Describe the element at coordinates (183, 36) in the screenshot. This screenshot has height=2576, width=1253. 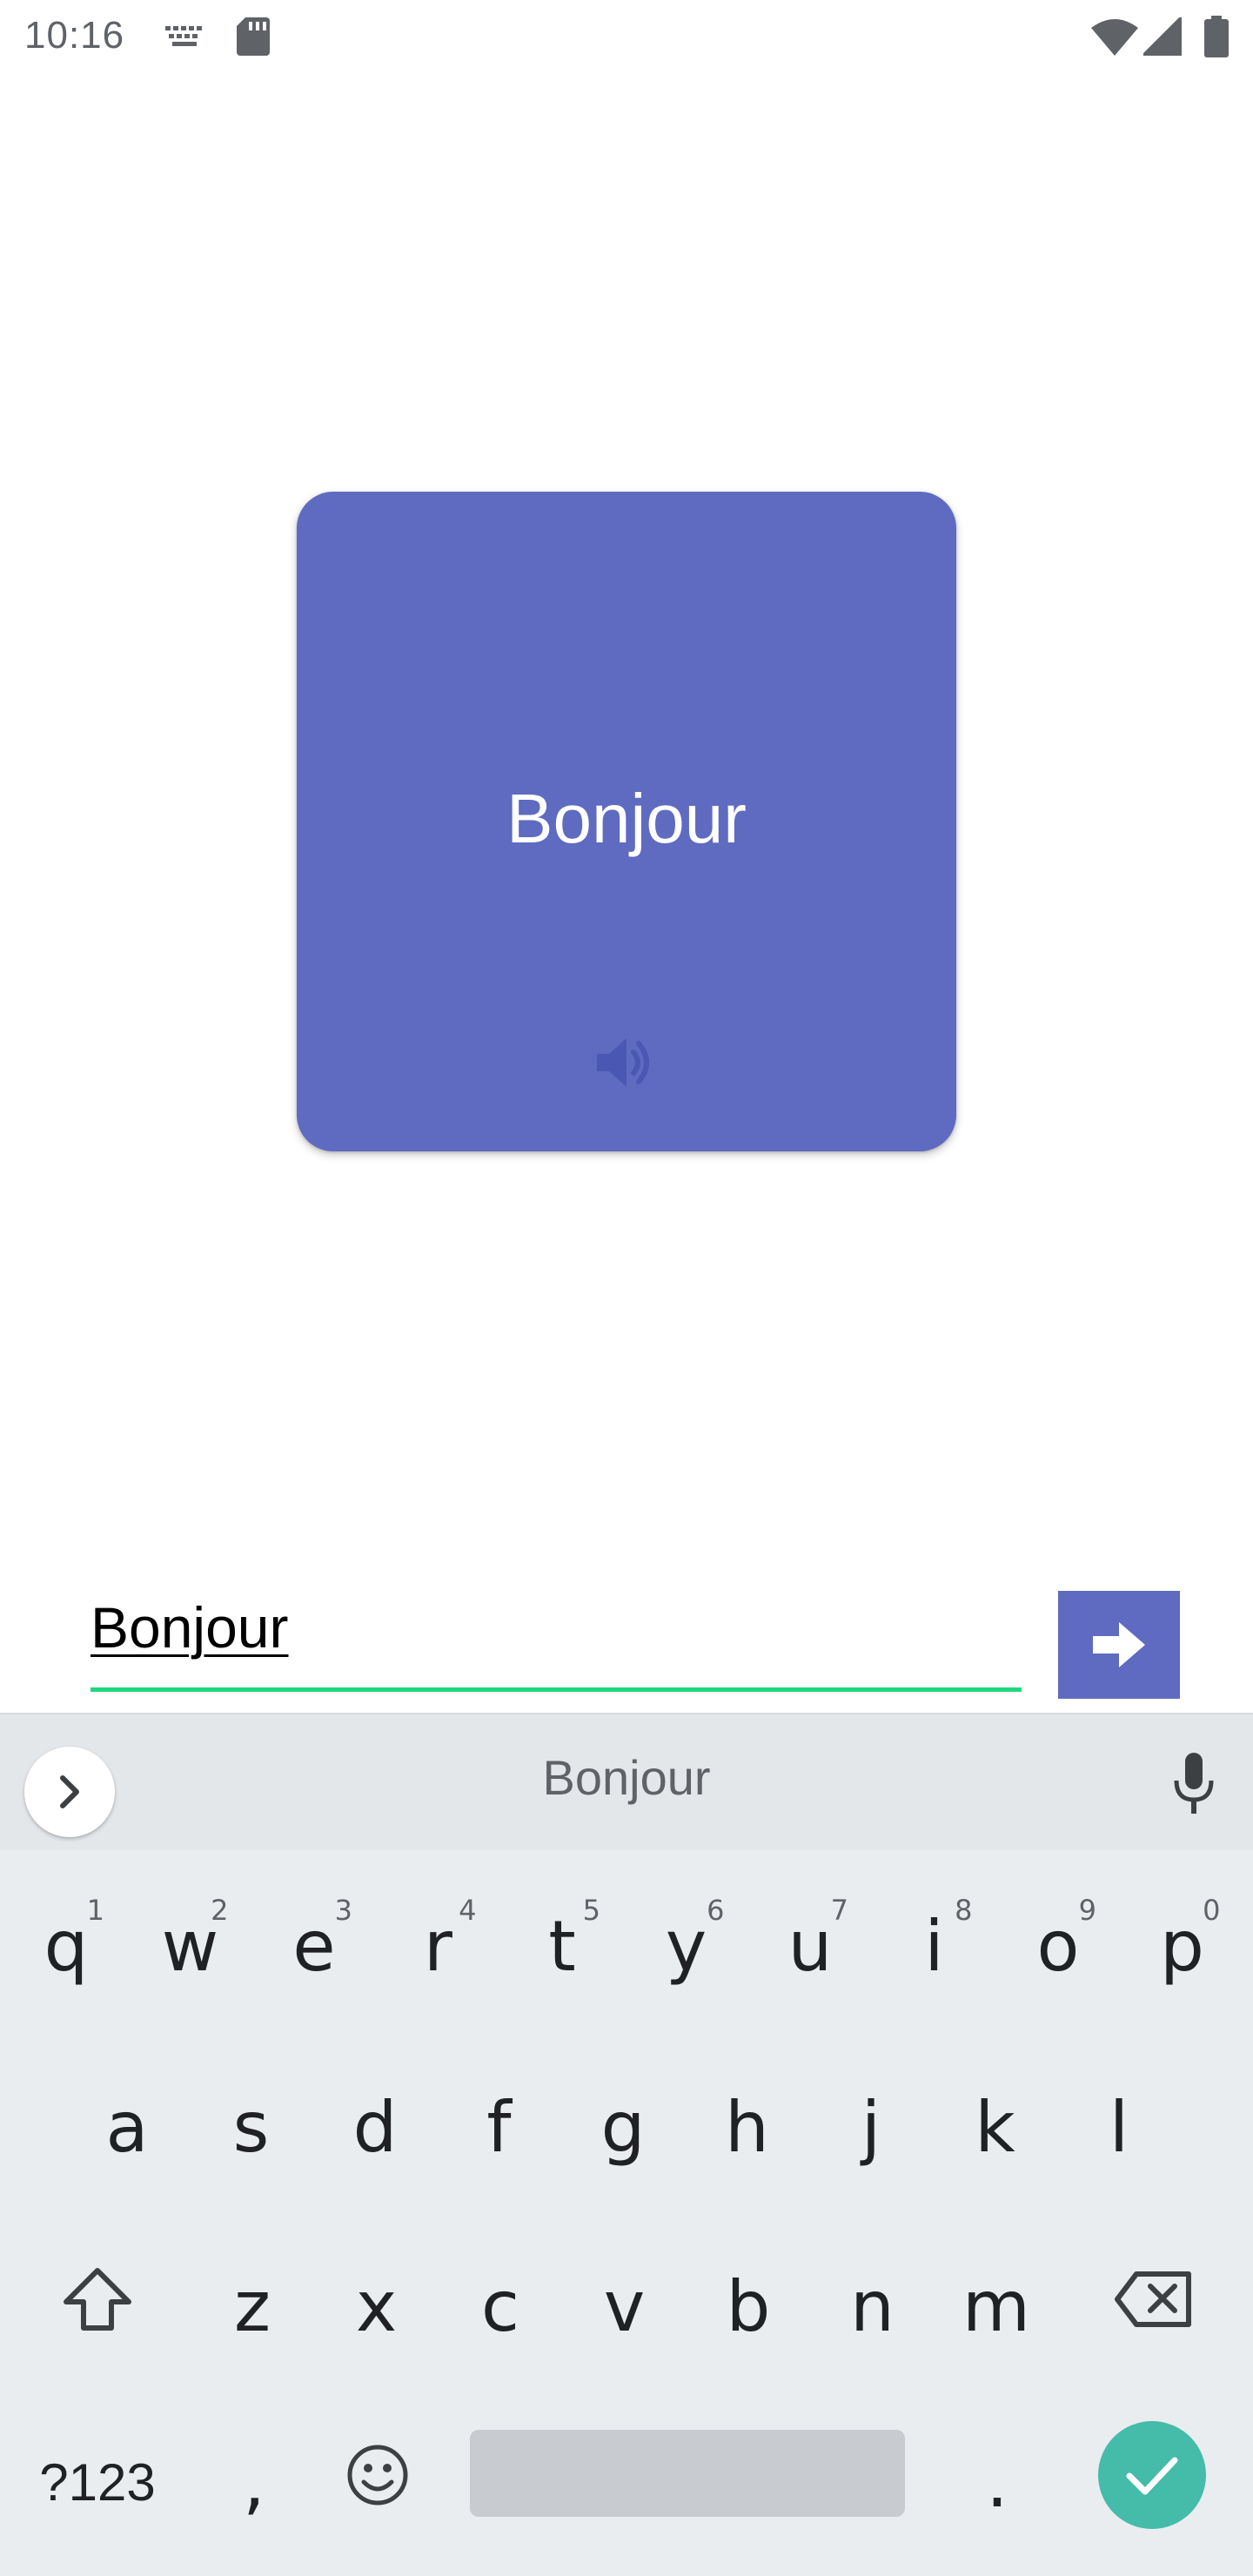
I see `keyboard-icon` at that location.